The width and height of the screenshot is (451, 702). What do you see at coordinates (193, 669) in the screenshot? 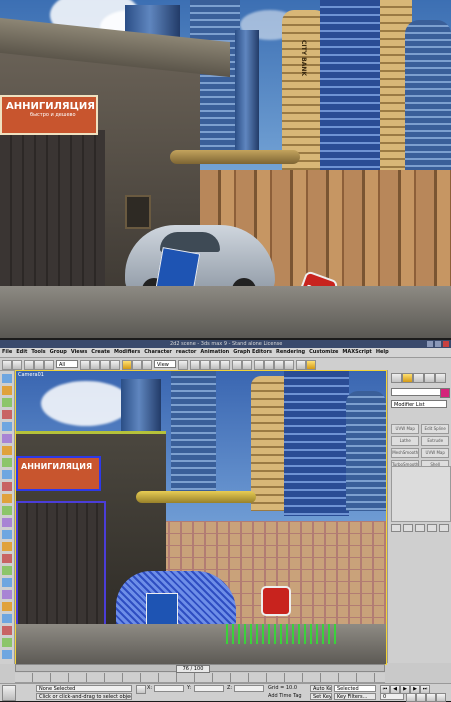
I see `time-slider-thumb: 76 / 100` at bounding box center [193, 669].